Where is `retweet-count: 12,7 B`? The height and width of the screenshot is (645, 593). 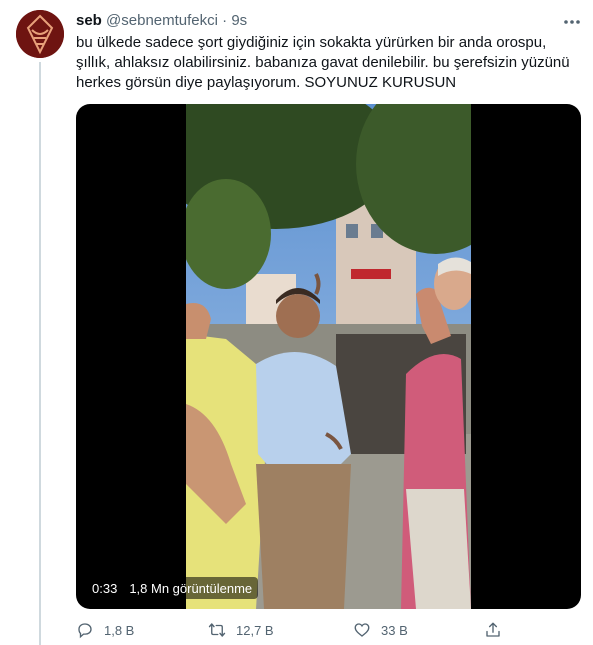
retweet-count: 12,7 B is located at coordinates (255, 630).